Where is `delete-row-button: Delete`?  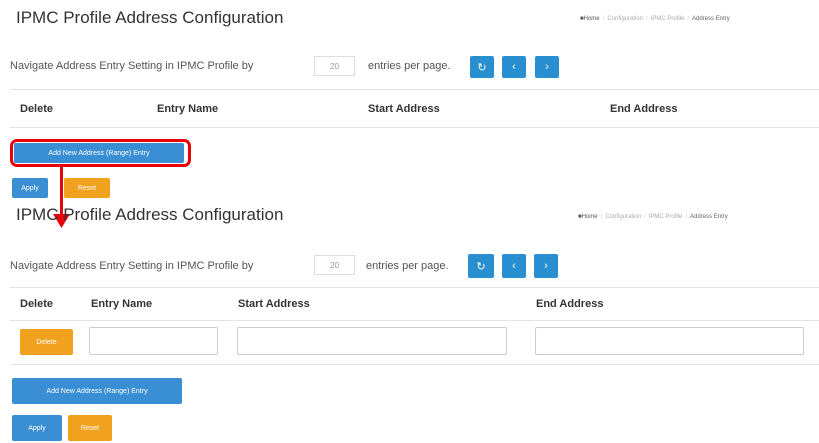
delete-row-button: Delete is located at coordinates (46, 342).